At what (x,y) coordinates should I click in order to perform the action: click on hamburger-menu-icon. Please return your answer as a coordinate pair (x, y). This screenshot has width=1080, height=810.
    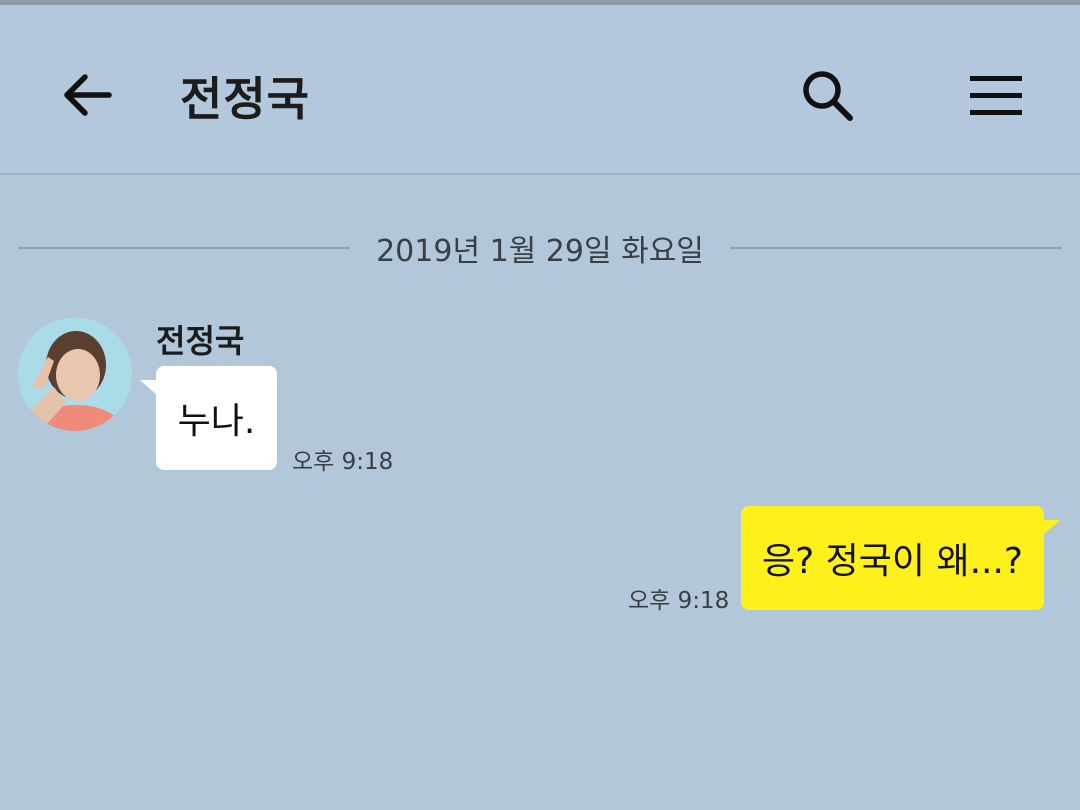
    Looking at the image, I should click on (996, 95).